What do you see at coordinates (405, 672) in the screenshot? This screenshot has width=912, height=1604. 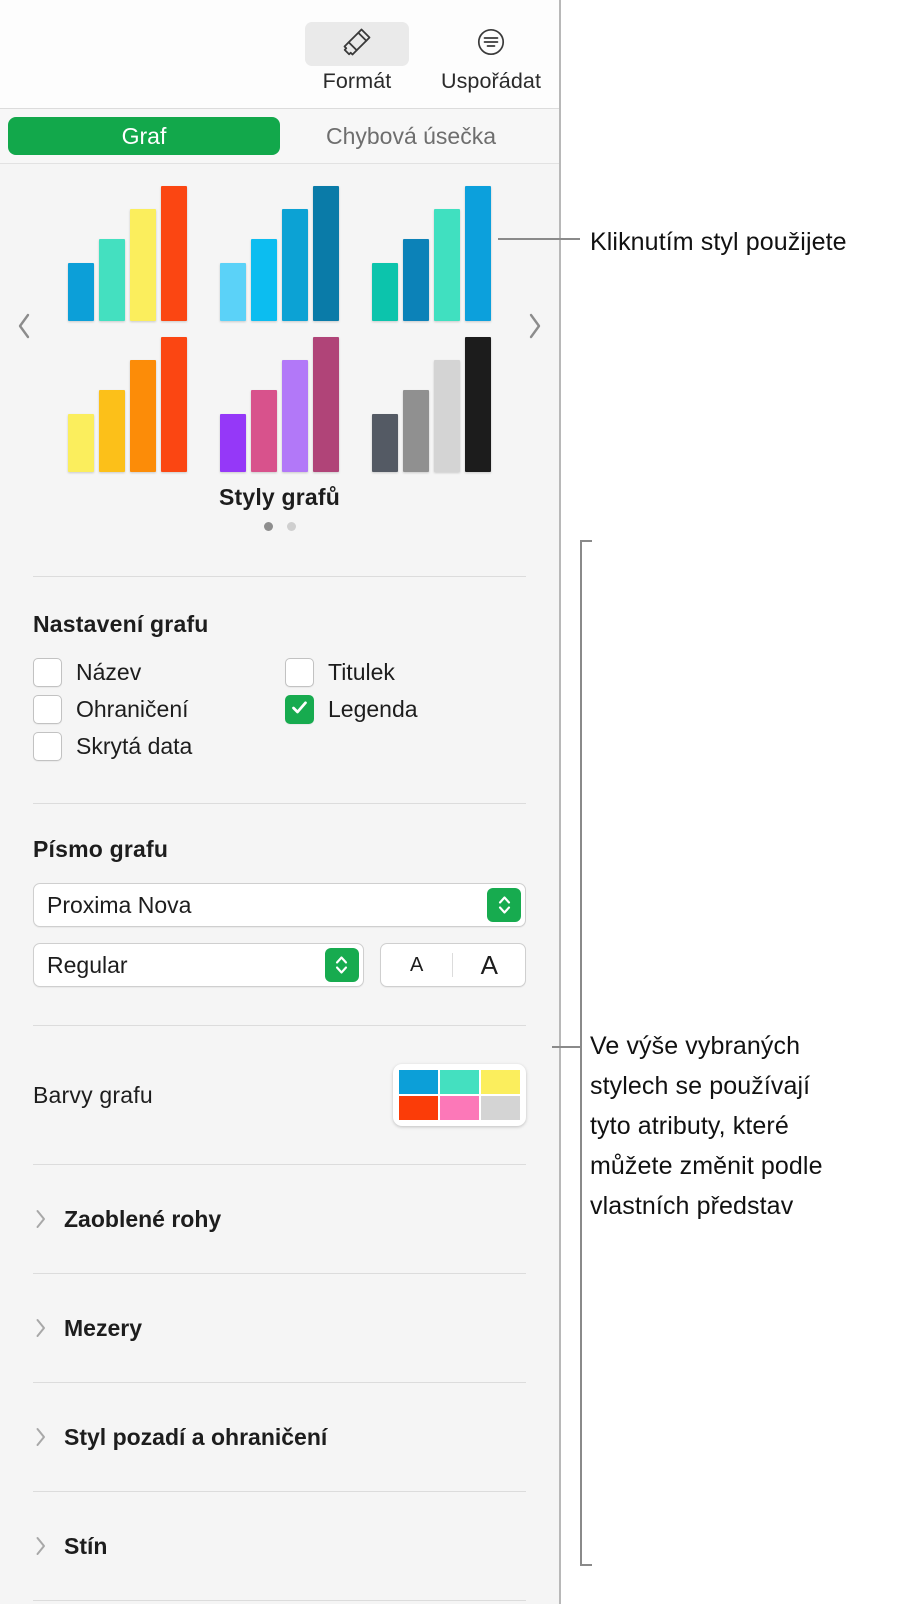 I see `checkbox-row-titulek: Titulek` at bounding box center [405, 672].